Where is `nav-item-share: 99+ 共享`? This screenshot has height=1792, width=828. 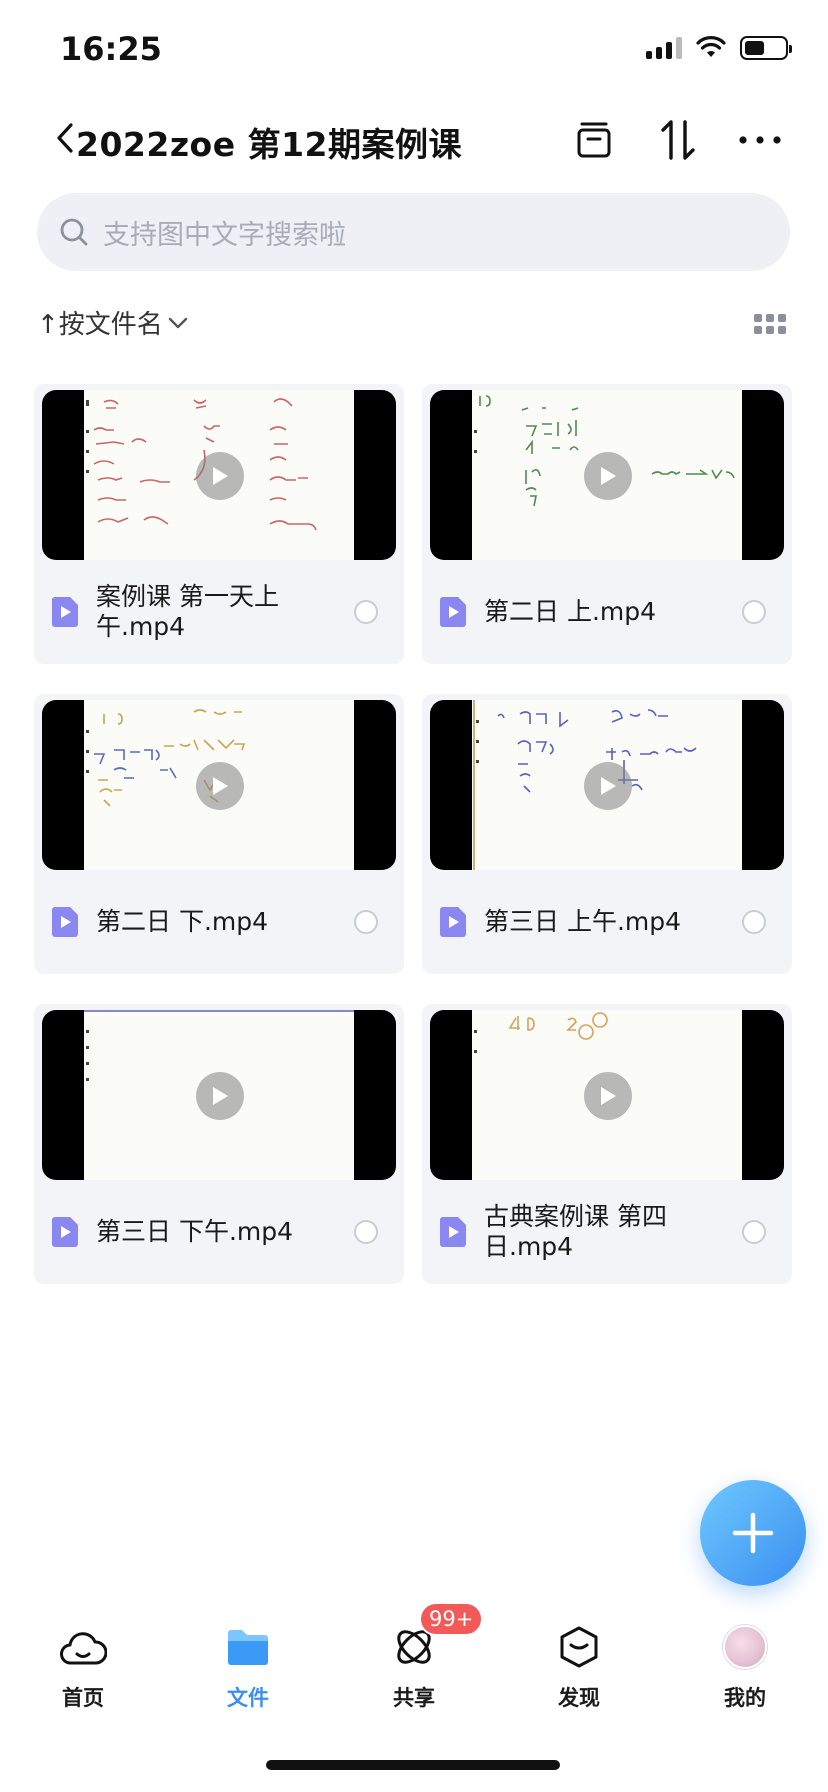 nav-item-share: 99+ 共享 is located at coordinates (421, 1665).